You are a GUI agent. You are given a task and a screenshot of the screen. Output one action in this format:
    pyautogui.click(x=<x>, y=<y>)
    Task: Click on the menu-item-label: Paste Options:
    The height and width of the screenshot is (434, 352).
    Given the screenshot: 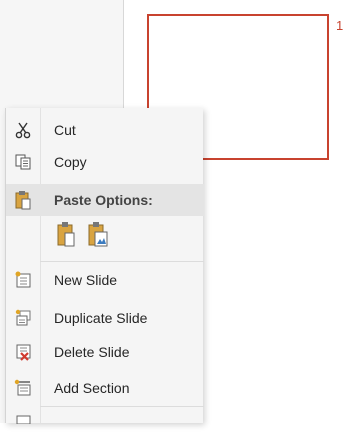 What is the action you would take?
    pyautogui.click(x=103, y=200)
    